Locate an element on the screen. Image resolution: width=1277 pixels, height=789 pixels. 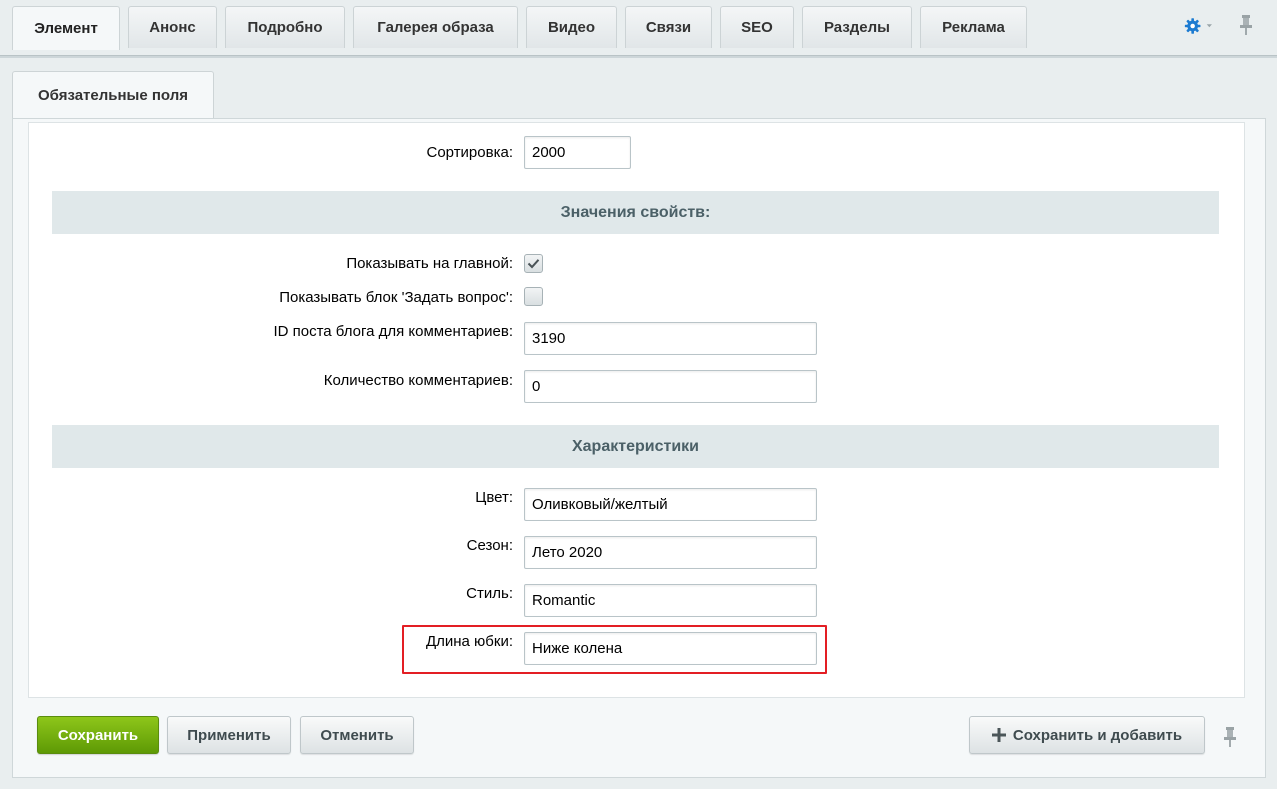
characteristics-section-header: Характеристики is located at coordinates (635, 446).